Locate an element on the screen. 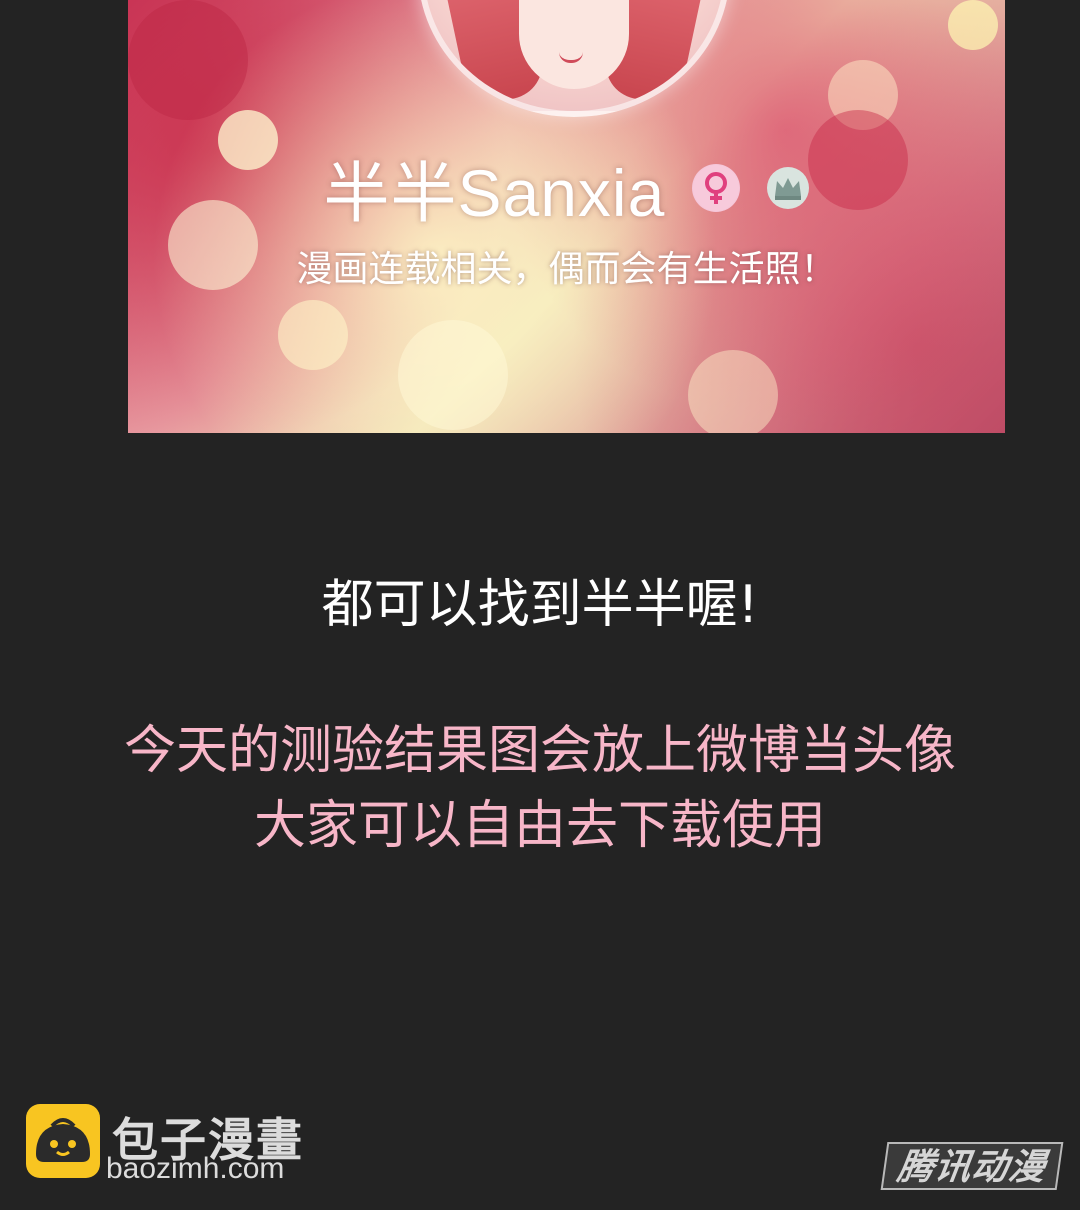 This screenshot has width=1080, height=1210. caption-line-1: 都可以找到半半喔! is located at coordinates (540, 605).